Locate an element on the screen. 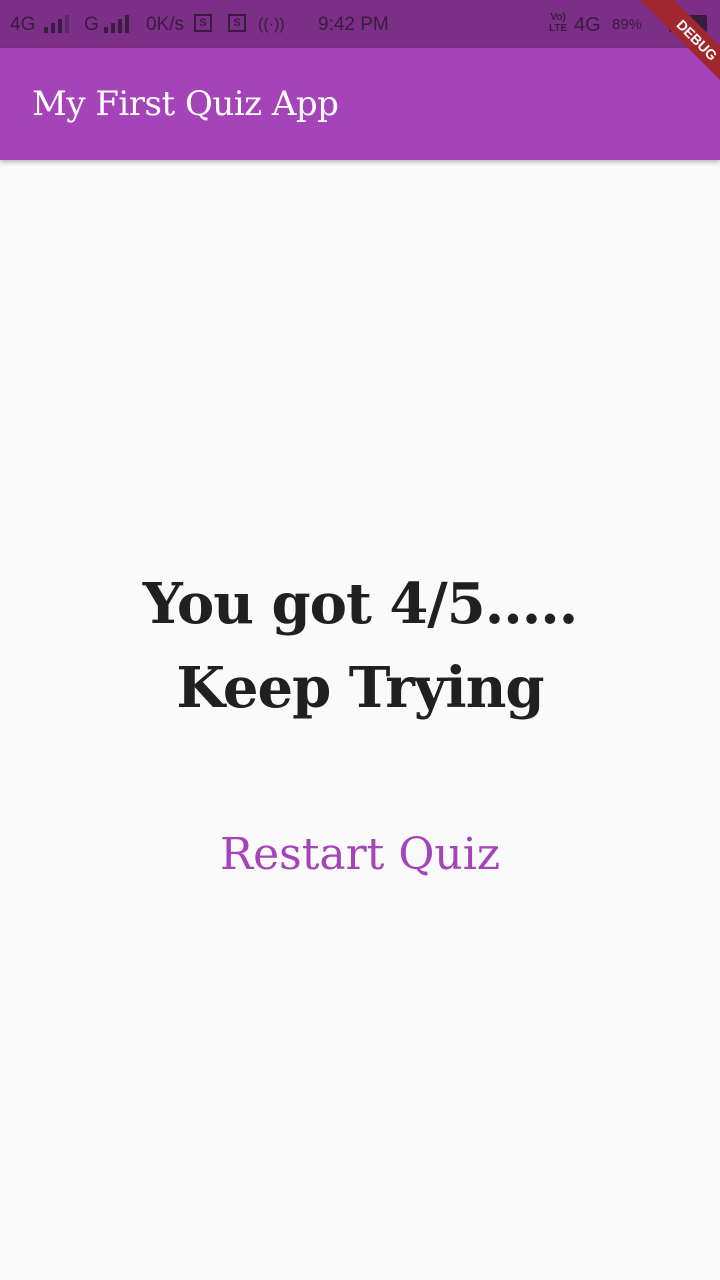 The image size is (720, 1280). result-message: You got 4/5..... Keep Trying is located at coordinates (360, 646).